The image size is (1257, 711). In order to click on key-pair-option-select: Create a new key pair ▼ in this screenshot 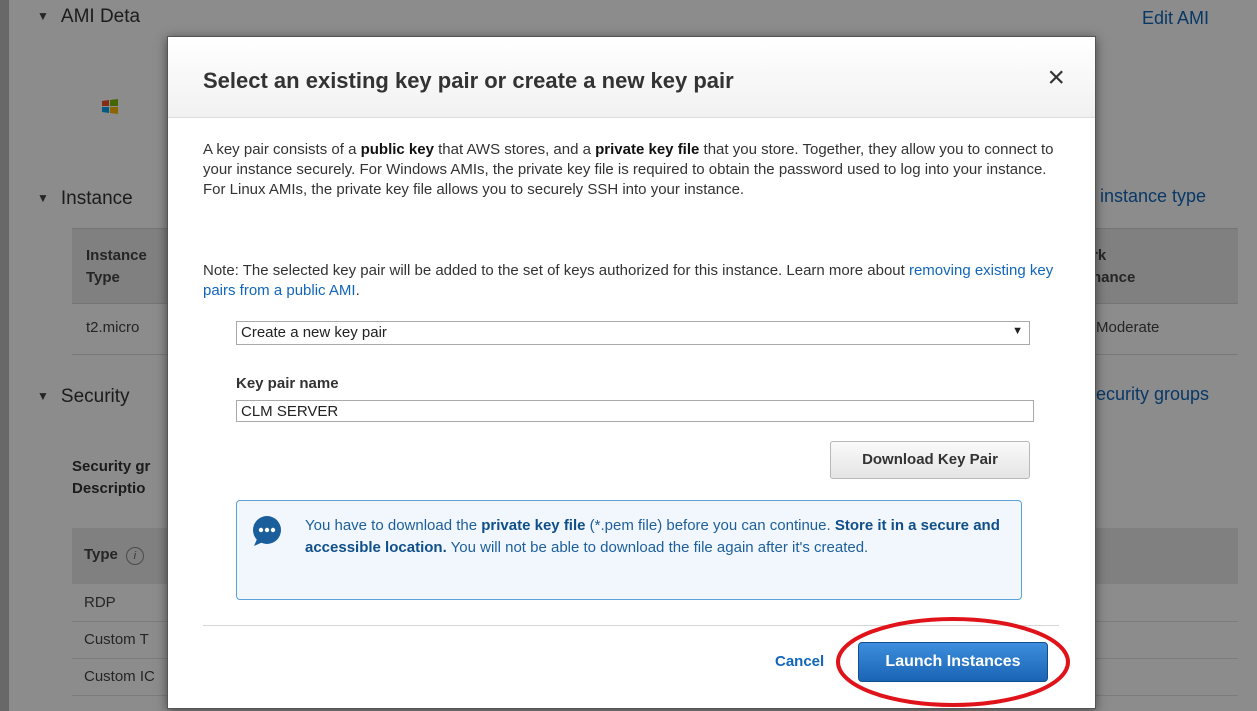, I will do `click(633, 333)`.